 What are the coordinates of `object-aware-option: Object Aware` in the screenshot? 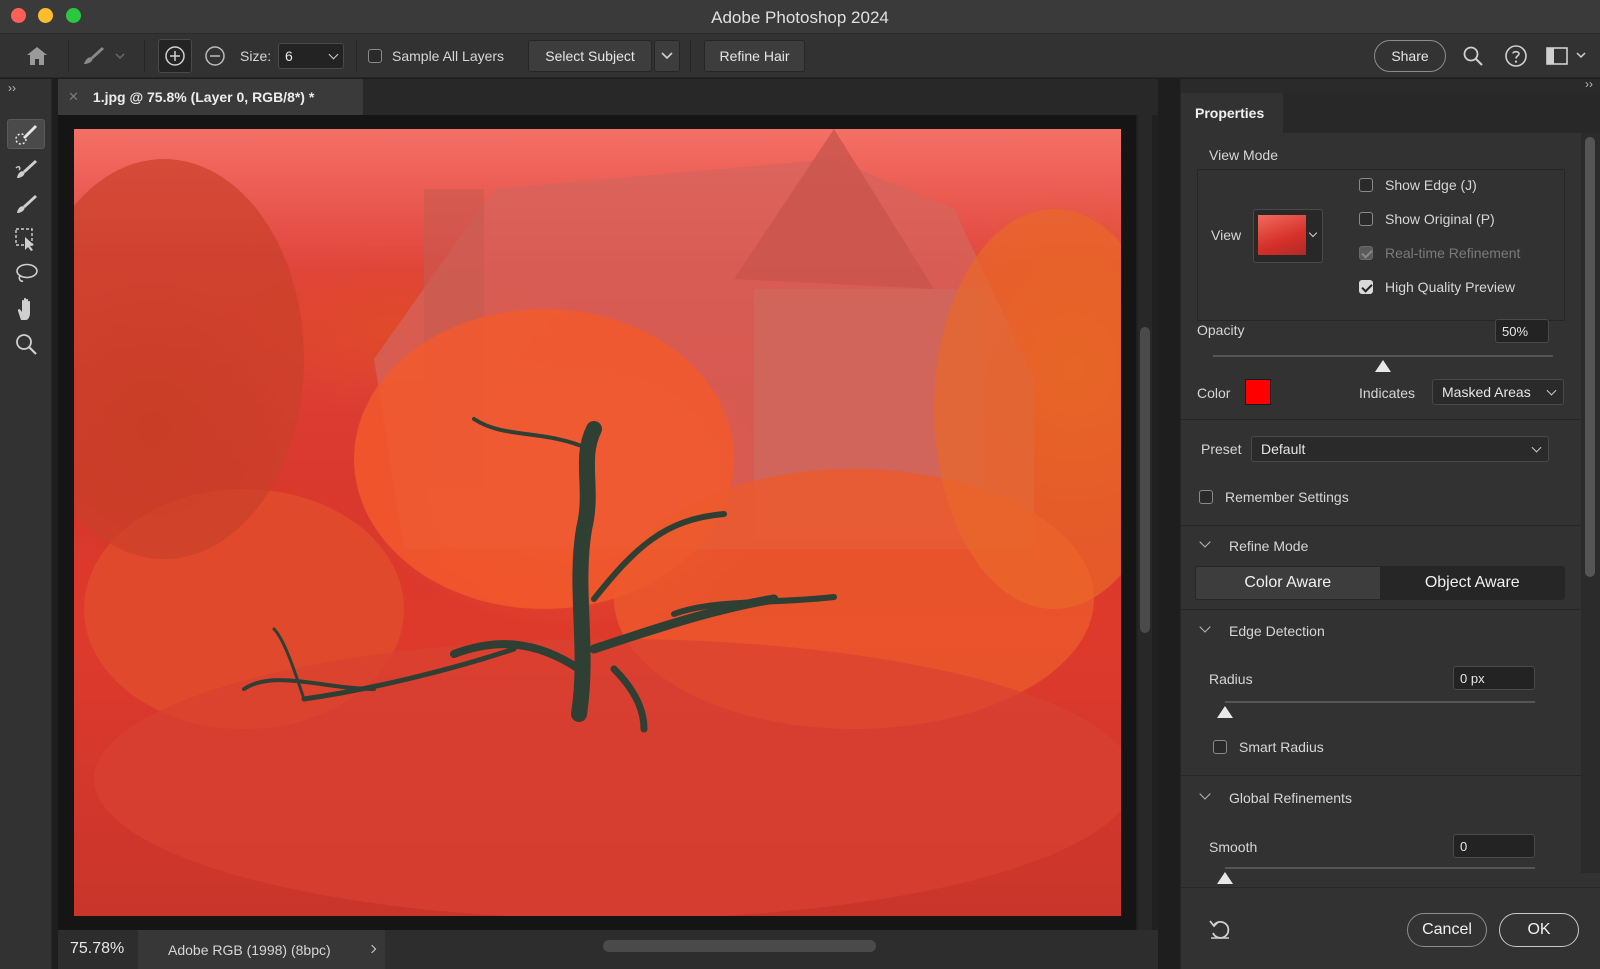 It's located at (1471, 583).